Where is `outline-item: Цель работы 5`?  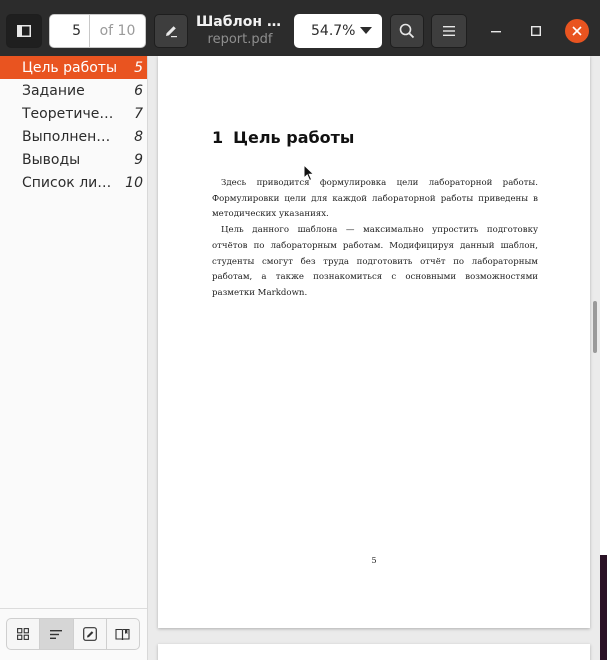
outline-item: Цель работы 5 is located at coordinates (73, 67).